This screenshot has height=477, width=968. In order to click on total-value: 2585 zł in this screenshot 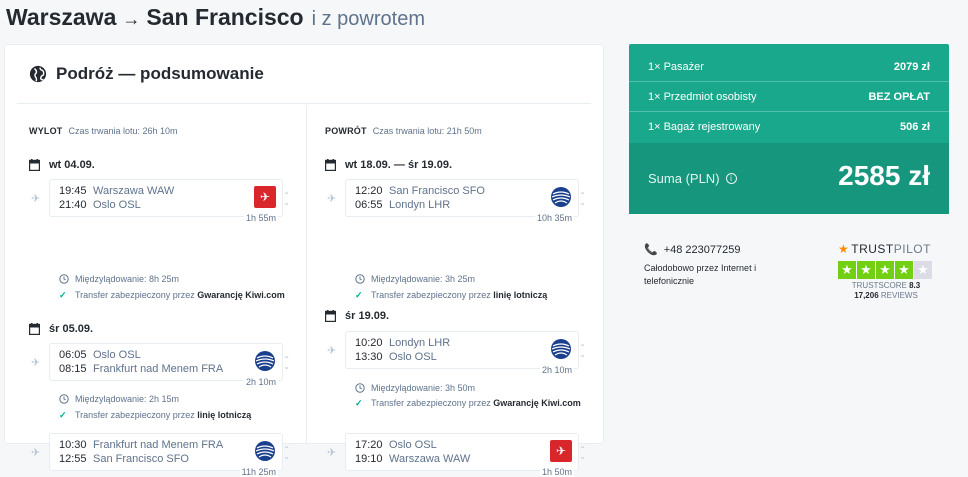, I will do `click(884, 175)`.